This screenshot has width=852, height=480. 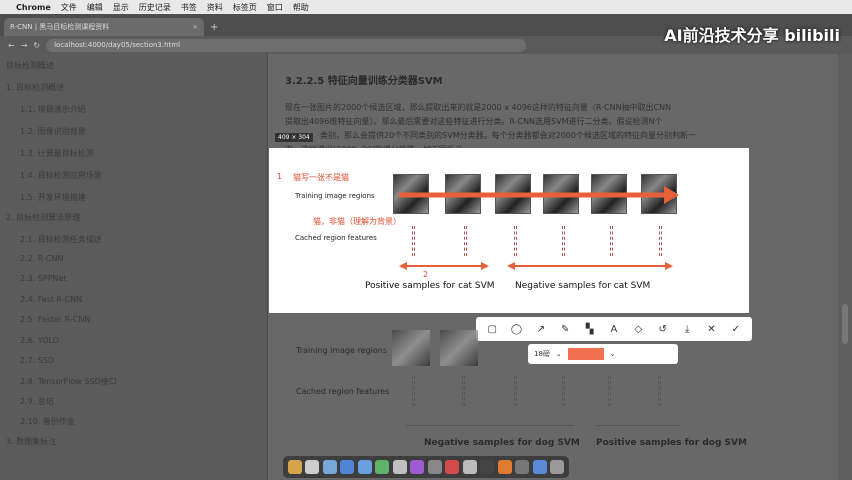 I want to click on toc-item: 1.2. 图像识别背景, so click(x=53, y=131).